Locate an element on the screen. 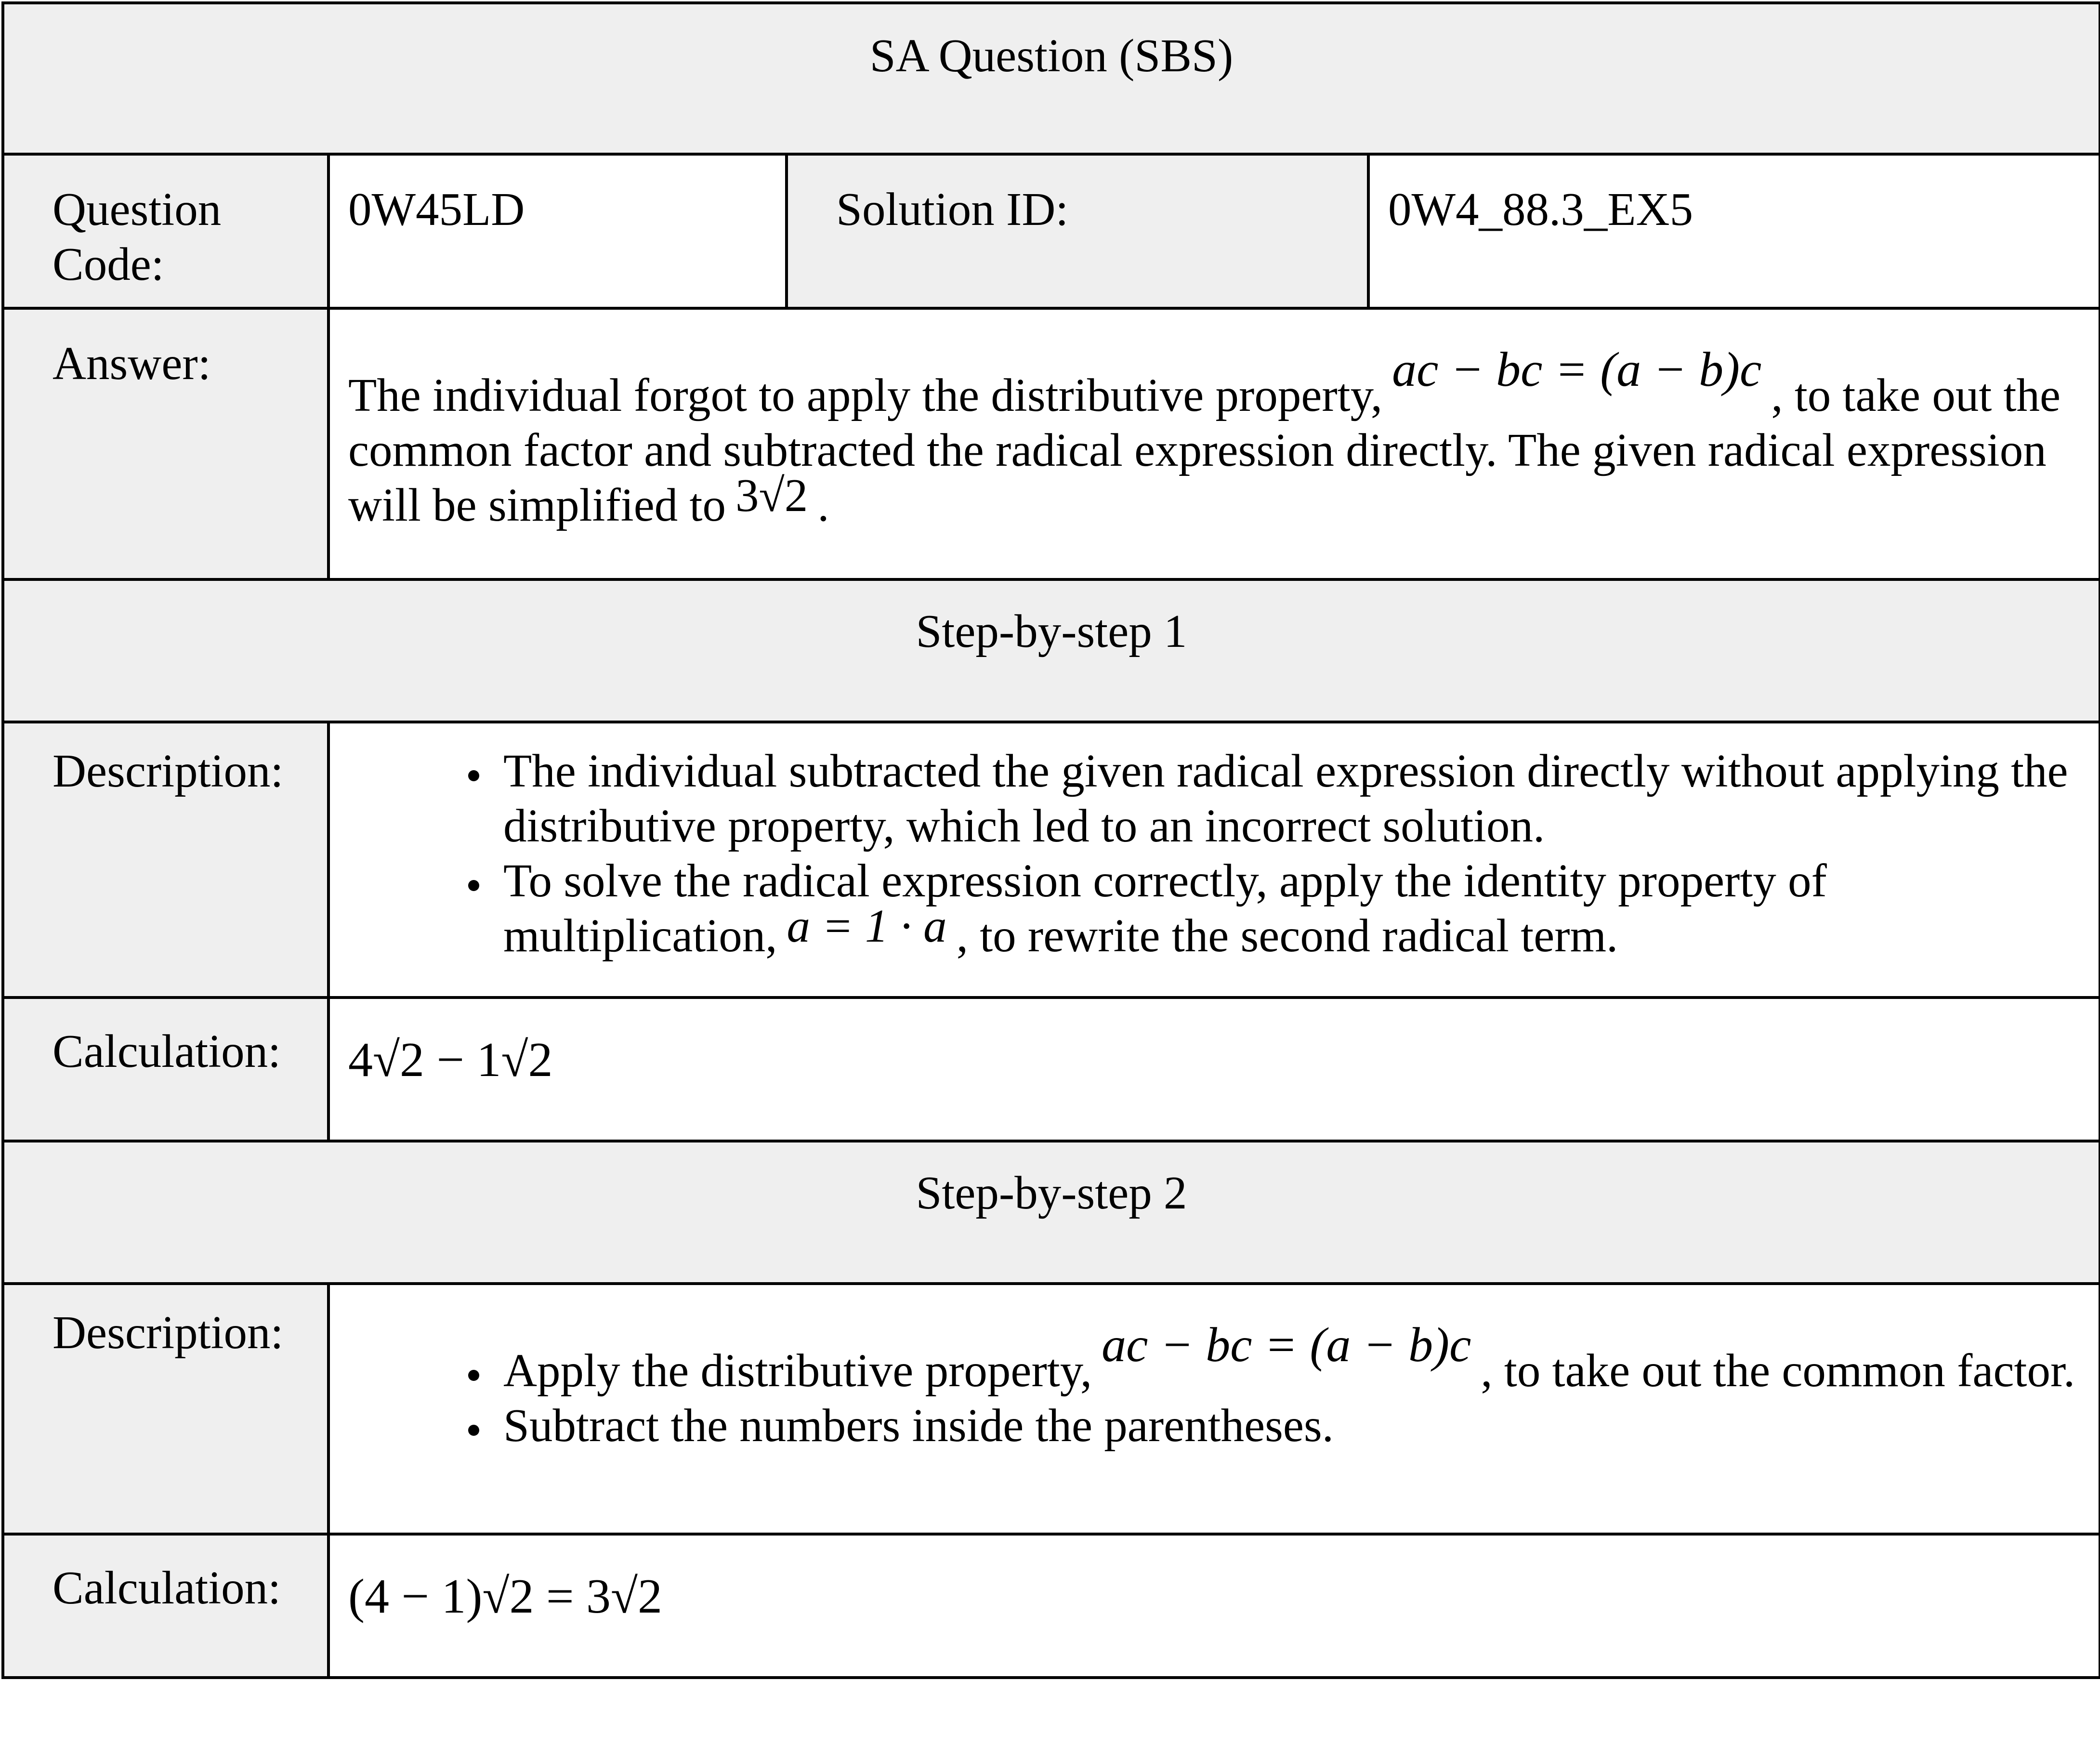  answer-label-cell: Answer: is located at coordinates (166, 444).